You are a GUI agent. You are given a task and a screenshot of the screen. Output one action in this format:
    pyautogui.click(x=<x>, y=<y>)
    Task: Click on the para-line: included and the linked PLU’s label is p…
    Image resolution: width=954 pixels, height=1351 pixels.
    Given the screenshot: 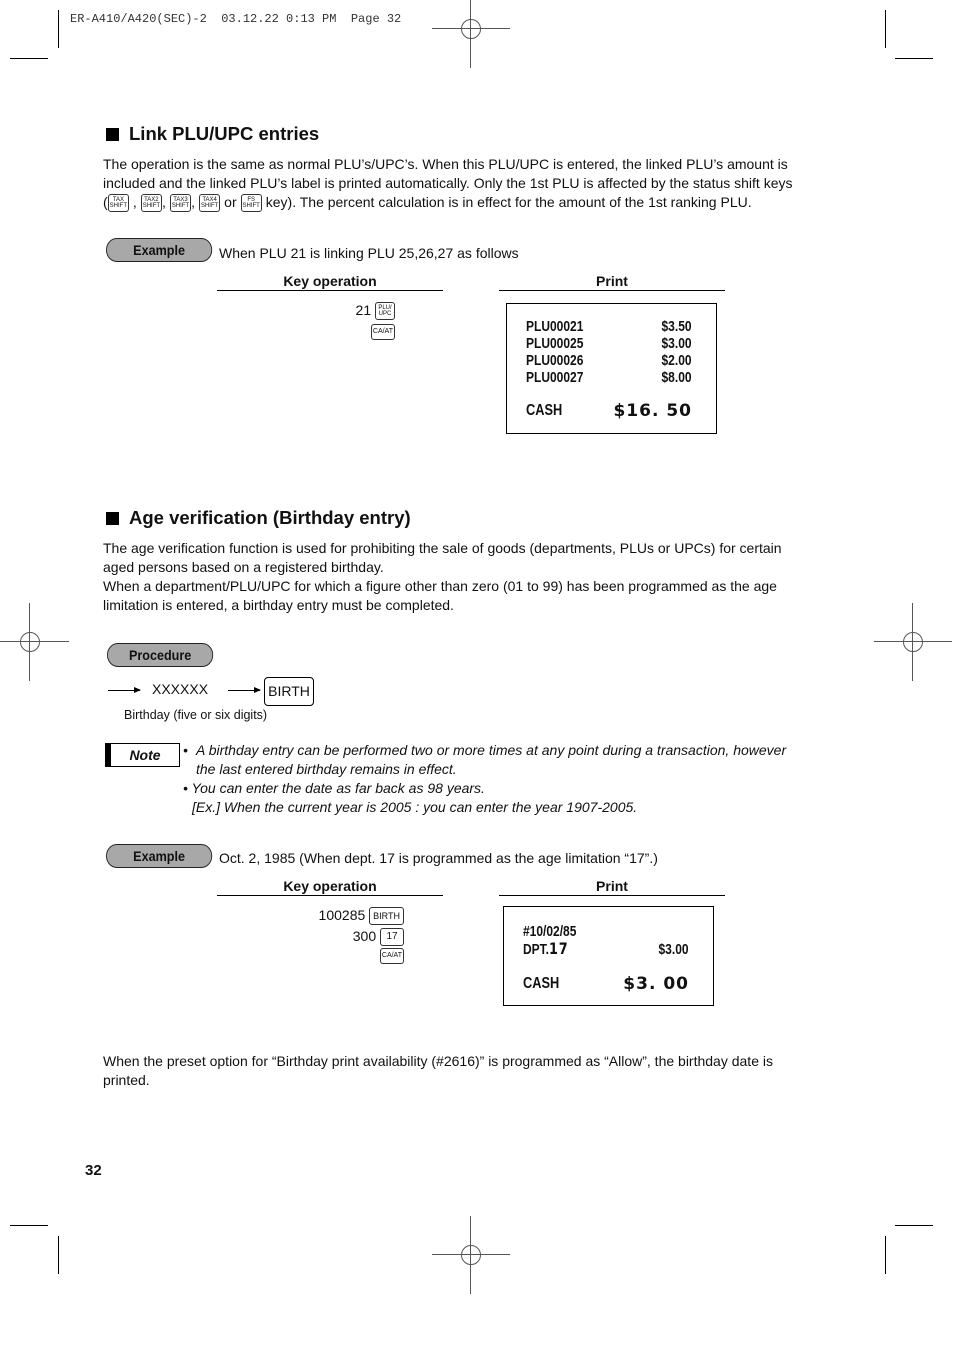 What is the action you would take?
    pyautogui.click(x=448, y=183)
    